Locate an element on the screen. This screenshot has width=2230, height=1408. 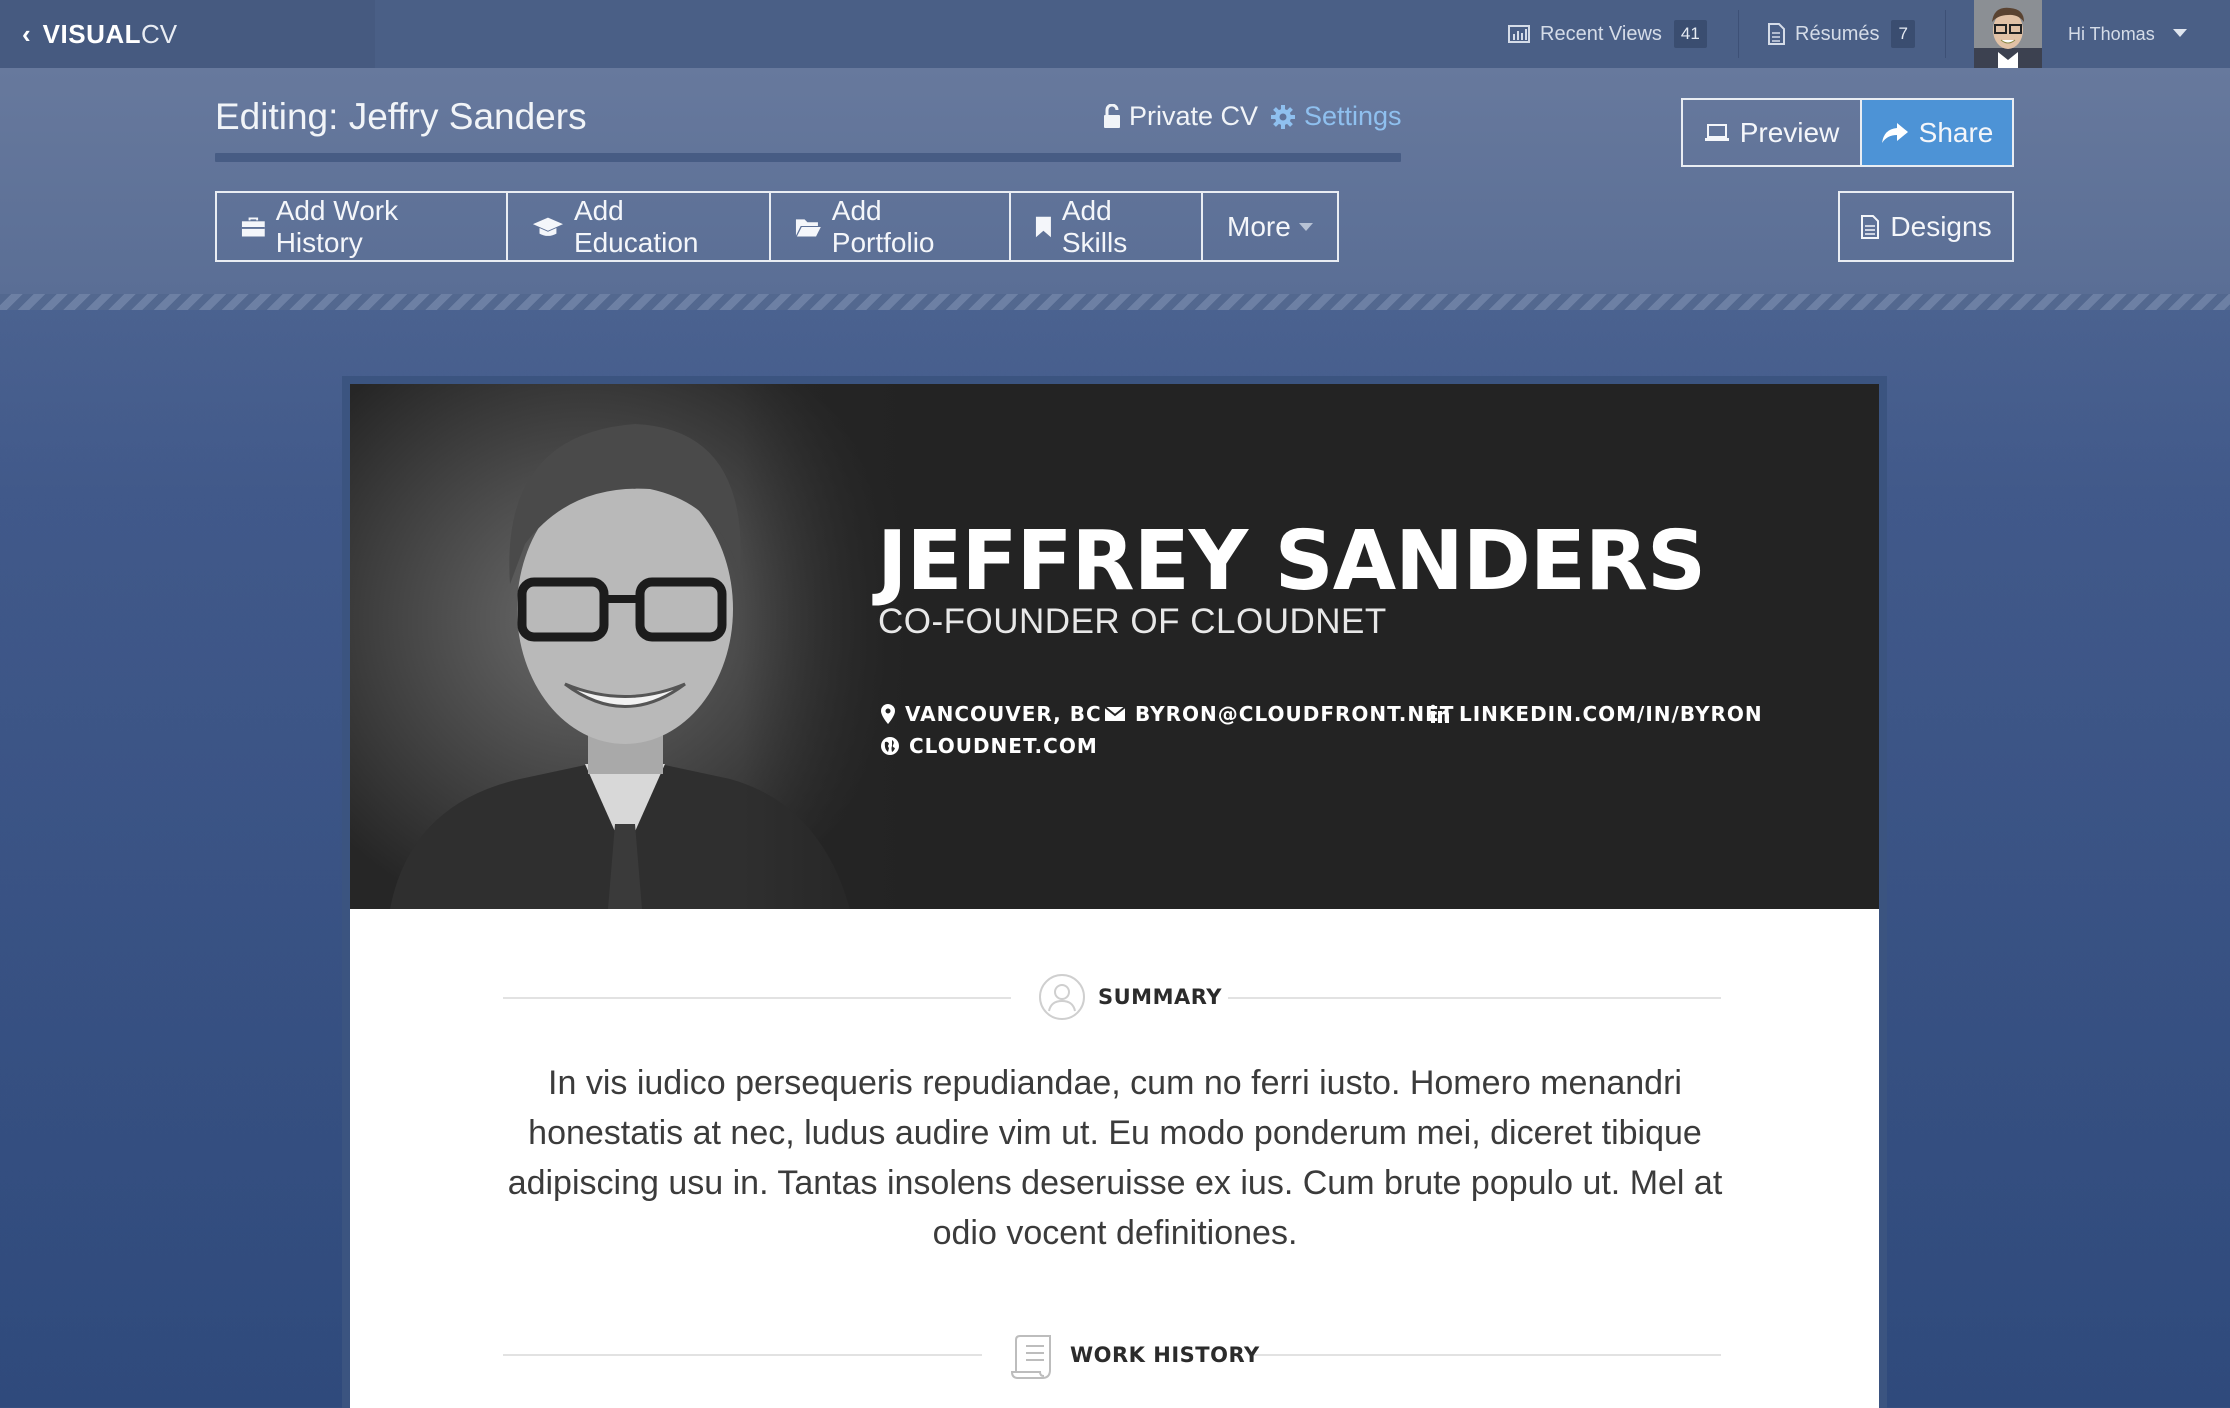
contact-email: BYRON@CLOUDFRONT.NET is located at coordinates (1279, 714).